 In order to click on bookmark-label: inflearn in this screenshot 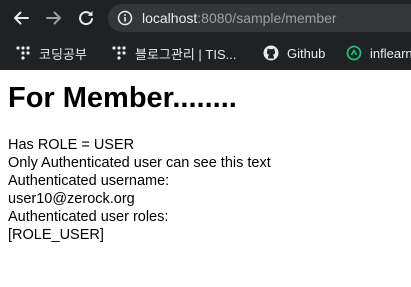, I will do `click(390, 53)`.